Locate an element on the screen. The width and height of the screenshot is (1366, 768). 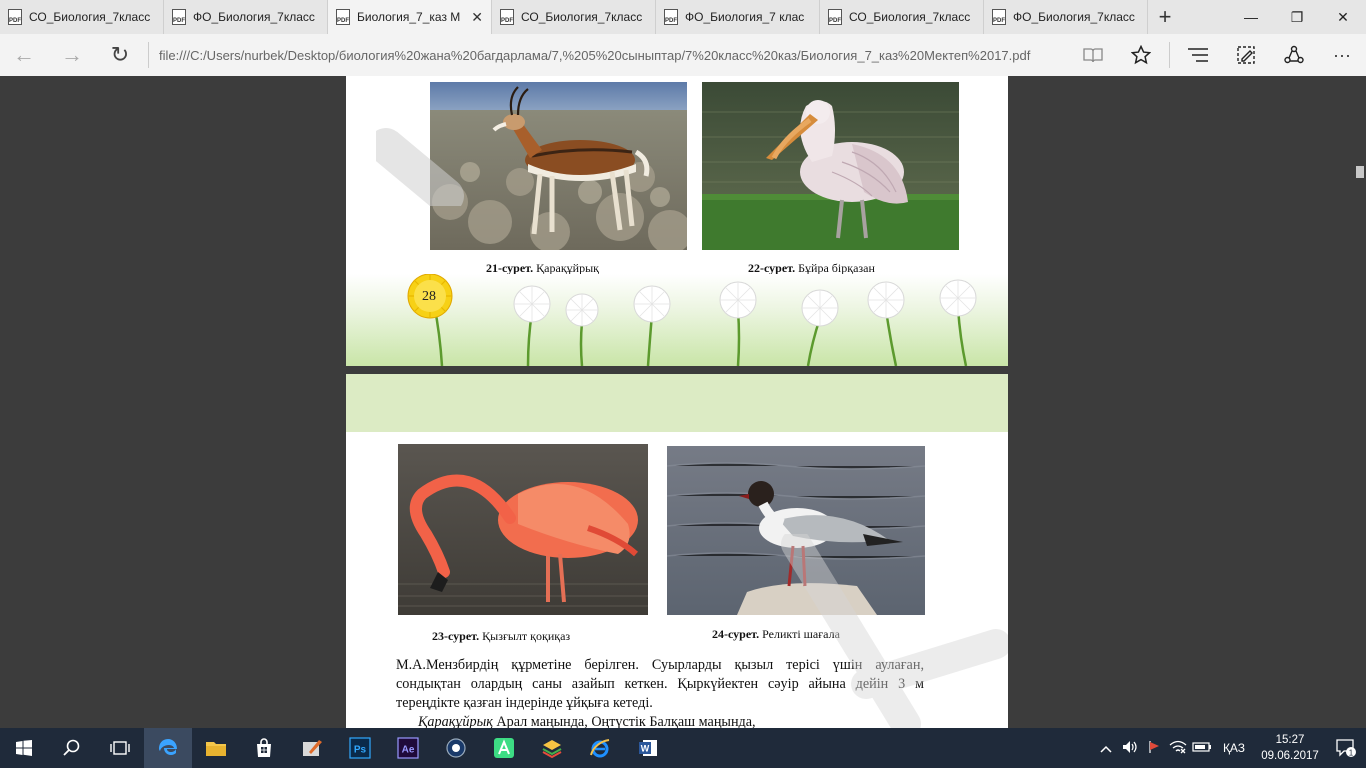
internet-explorer-icon is located at coordinates (600, 748).